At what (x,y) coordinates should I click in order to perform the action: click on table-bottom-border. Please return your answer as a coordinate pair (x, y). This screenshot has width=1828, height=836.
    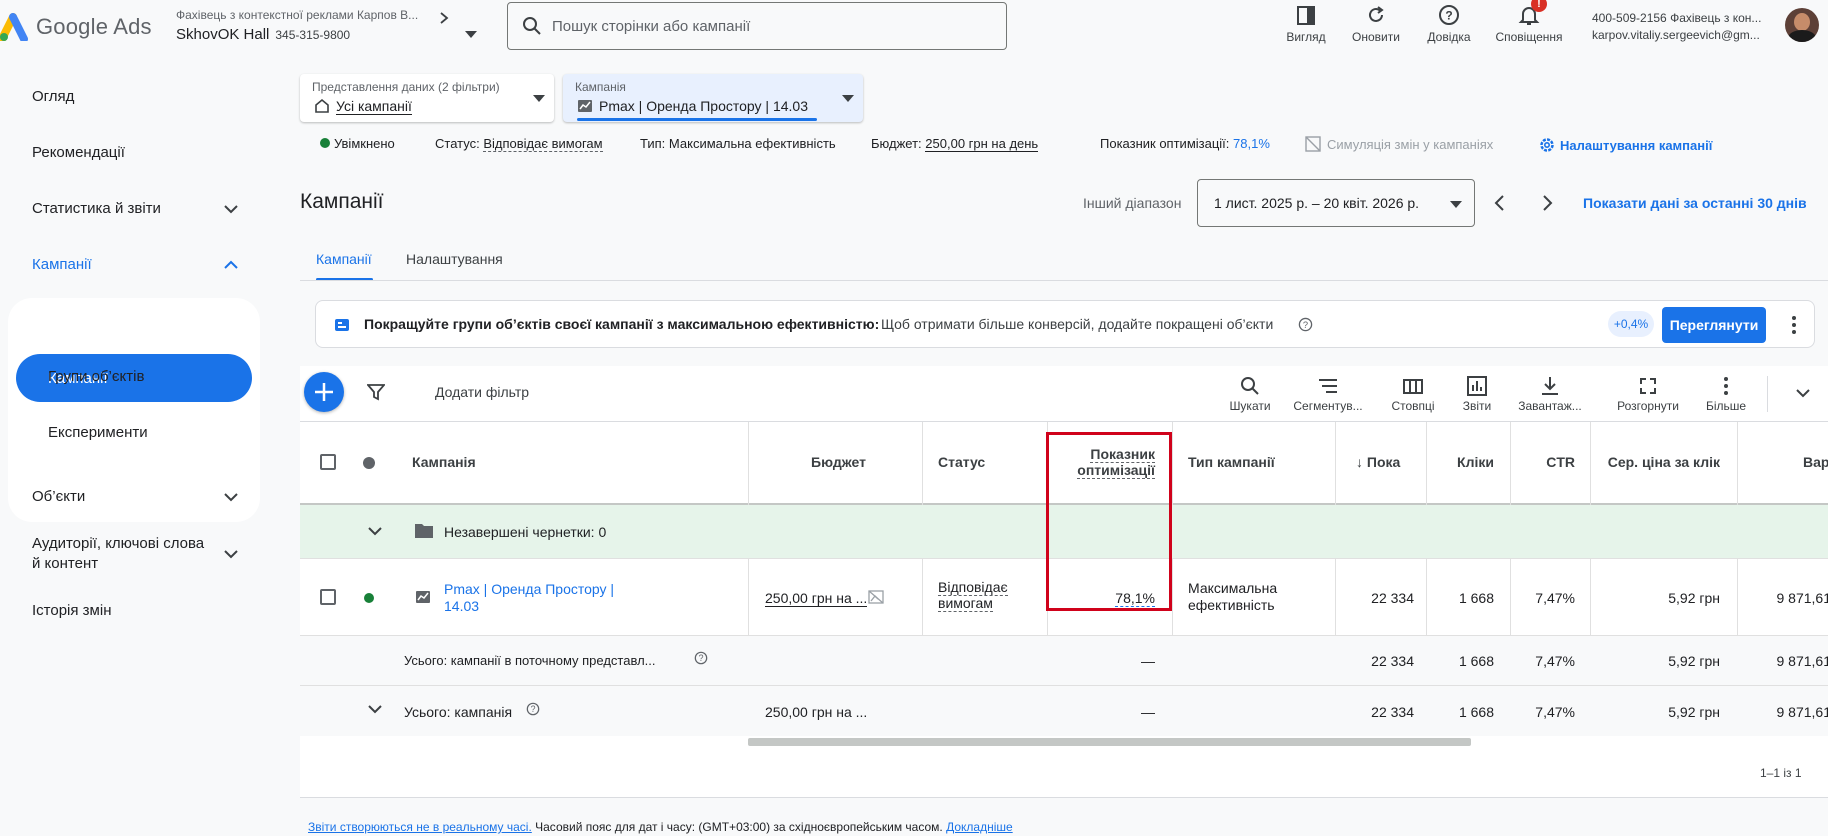
    Looking at the image, I should click on (1064, 797).